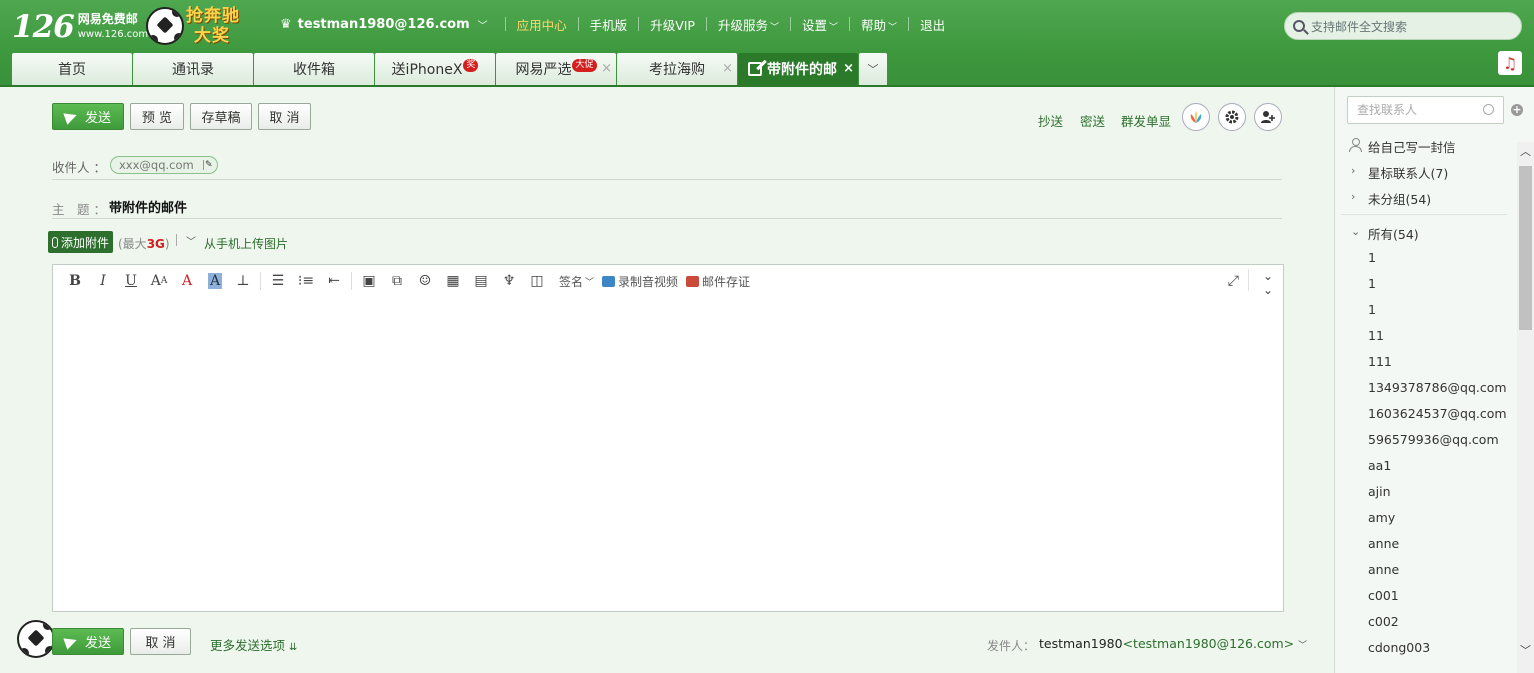 The width and height of the screenshot is (1534, 673). What do you see at coordinates (1510, 63) in the screenshot?
I see `music-note-icon: ♫` at bounding box center [1510, 63].